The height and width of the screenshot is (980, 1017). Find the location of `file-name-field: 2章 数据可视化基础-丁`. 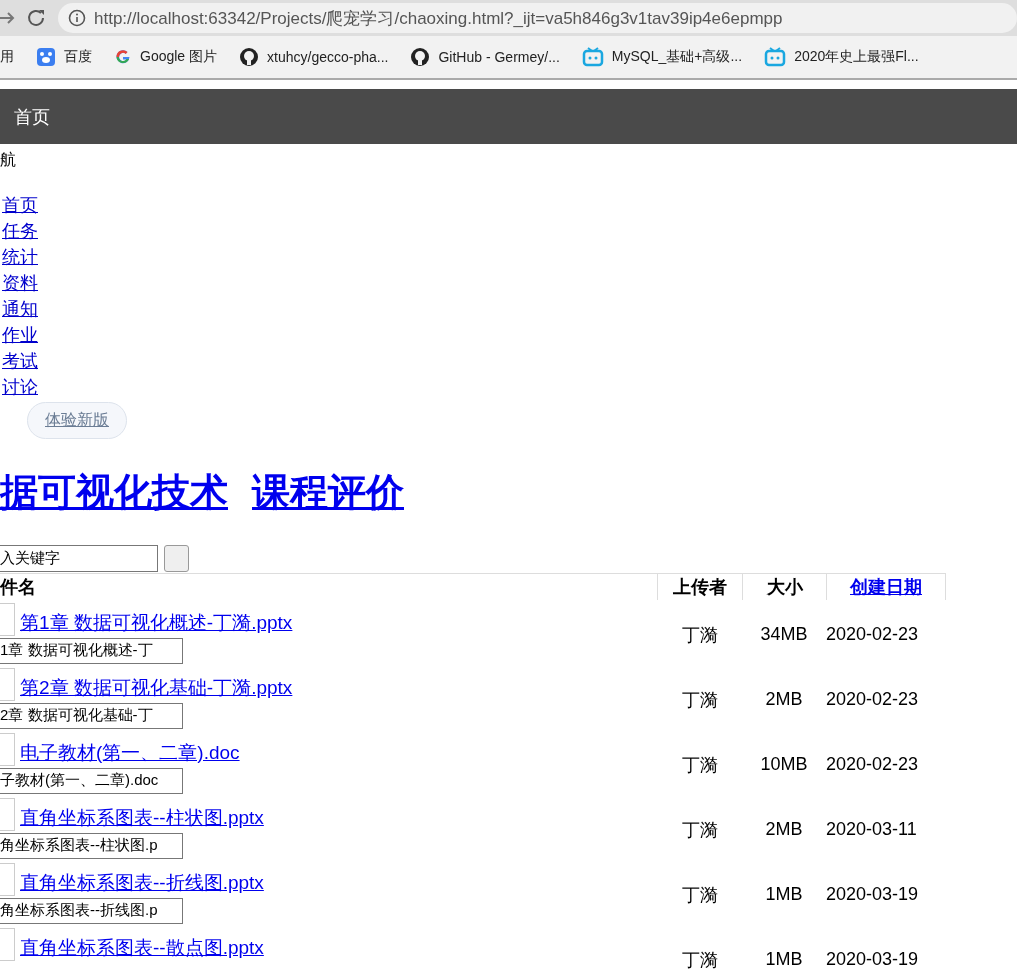

file-name-field: 2章 数据可视化基础-丁 is located at coordinates (91, 715).